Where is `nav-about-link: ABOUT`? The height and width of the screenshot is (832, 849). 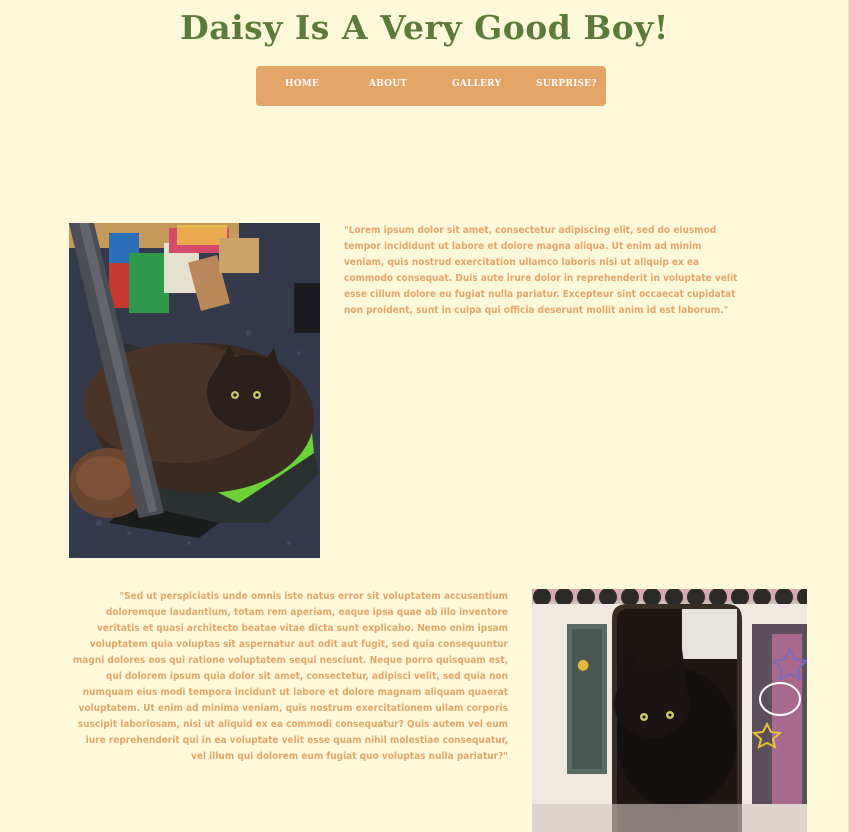
nav-about-link: ABOUT is located at coordinates (388, 84).